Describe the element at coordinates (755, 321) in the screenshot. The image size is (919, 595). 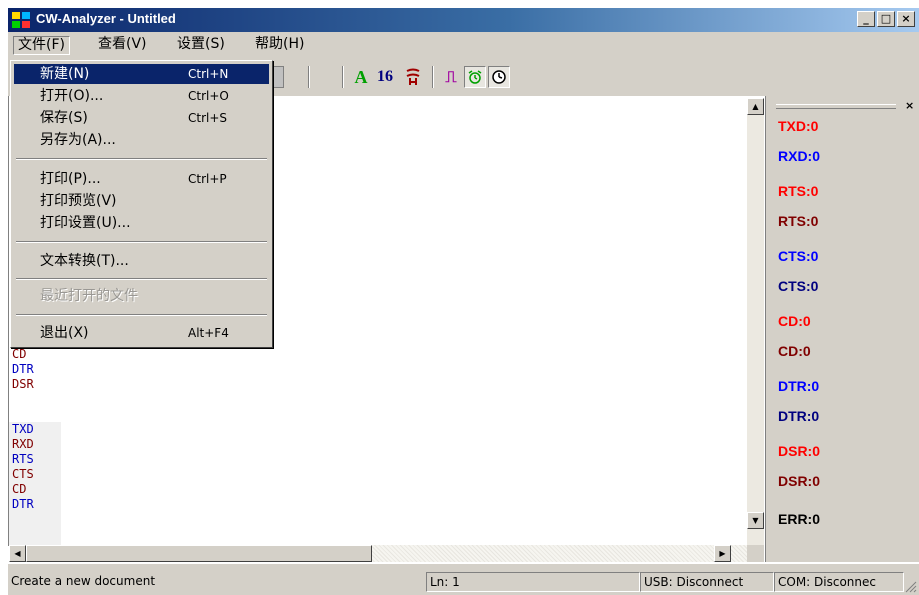
I see `vertical-scrollbar: ▲ ▼` at that location.